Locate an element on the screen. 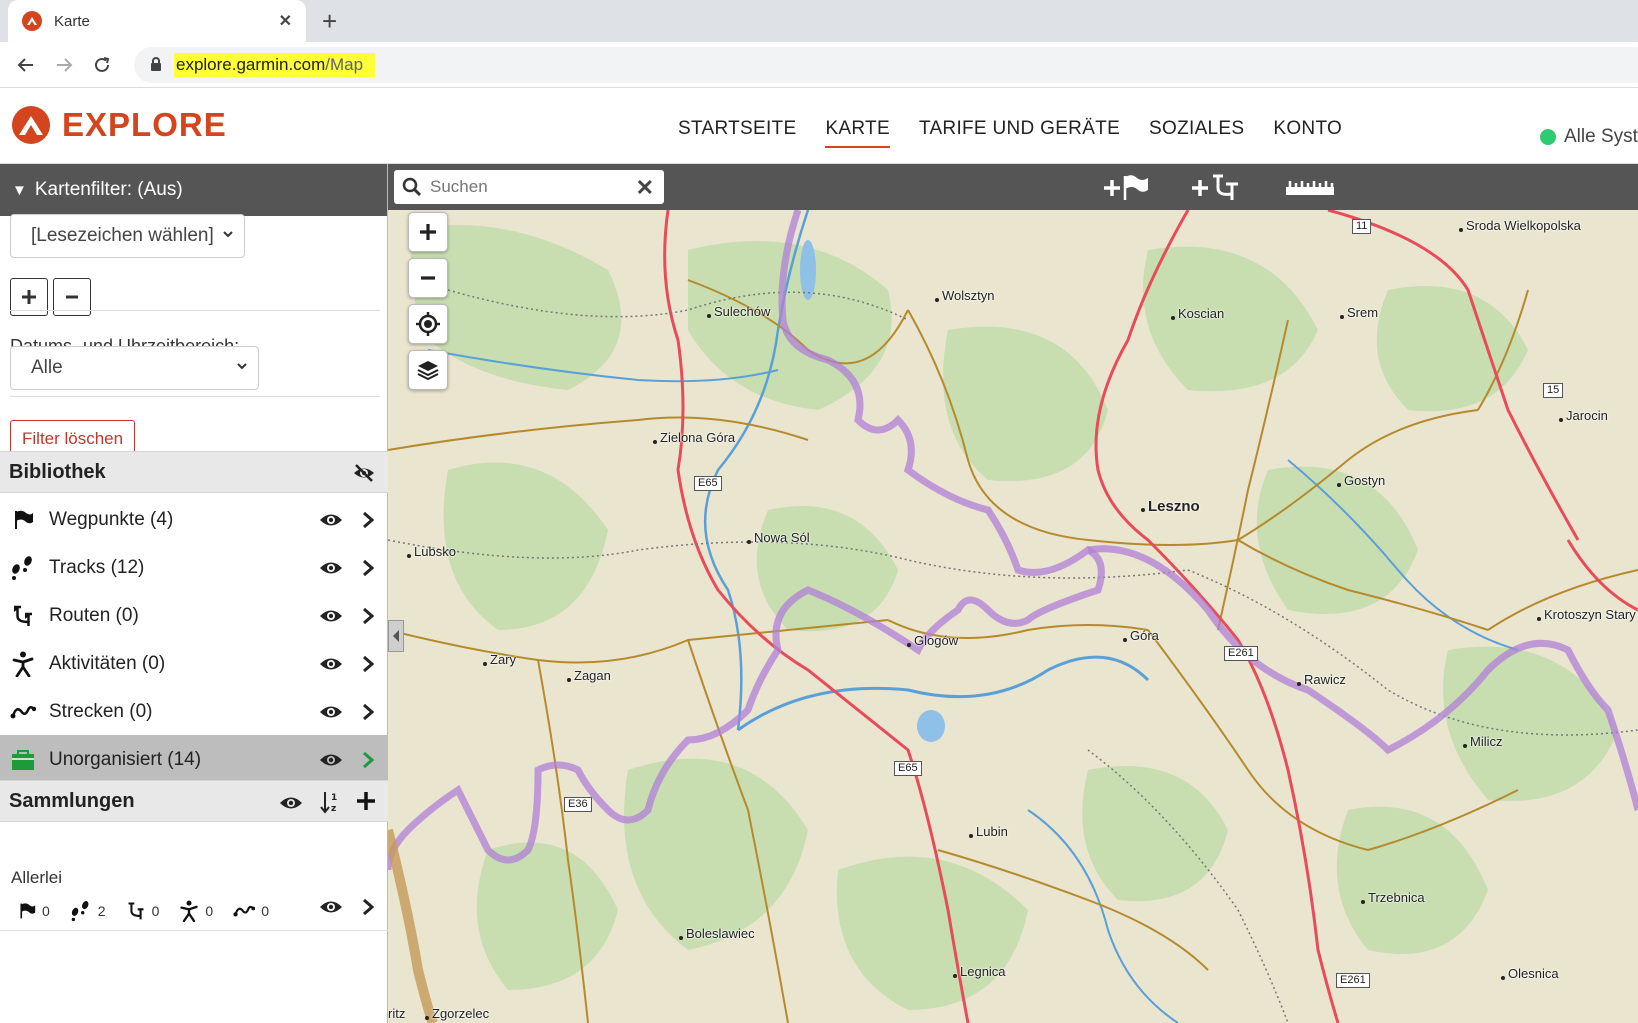 This screenshot has height=1023, width=1638. clear-search-icon: ✕ is located at coordinates (645, 188).